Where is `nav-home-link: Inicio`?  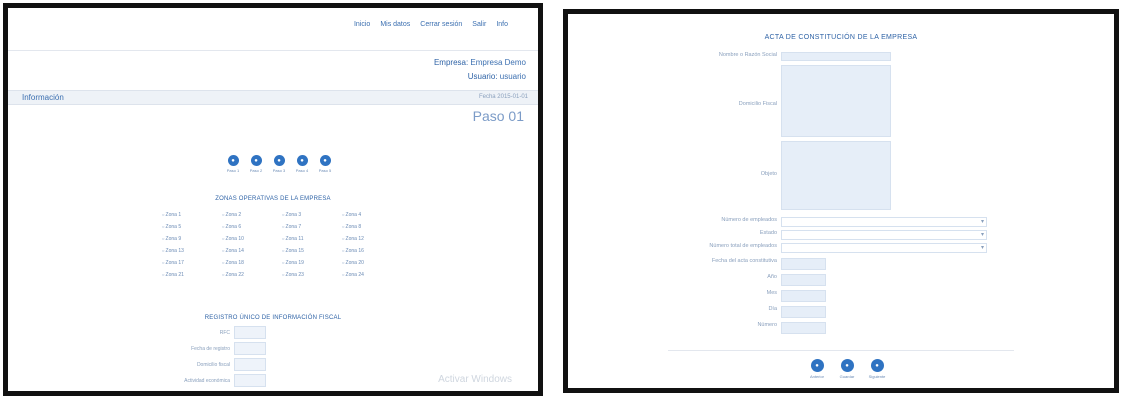
nav-home-link: Inicio is located at coordinates (362, 24).